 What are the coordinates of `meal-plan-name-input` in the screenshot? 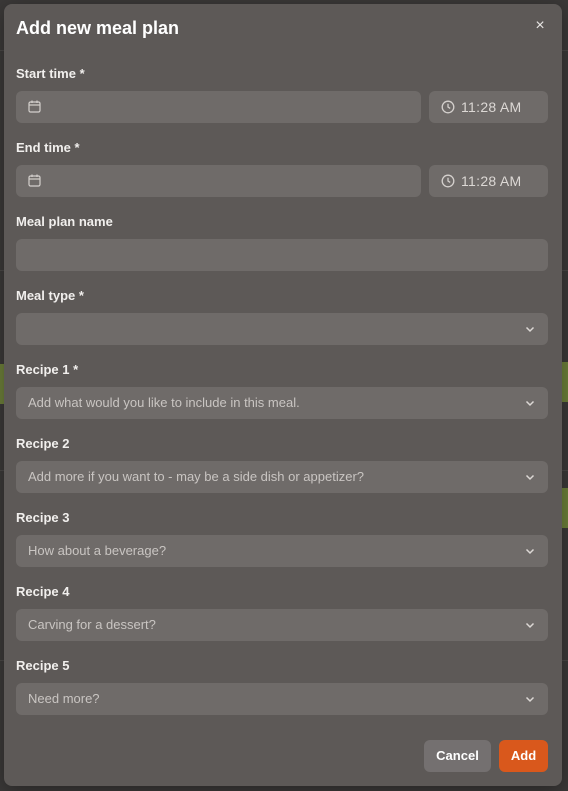 It's located at (282, 255).